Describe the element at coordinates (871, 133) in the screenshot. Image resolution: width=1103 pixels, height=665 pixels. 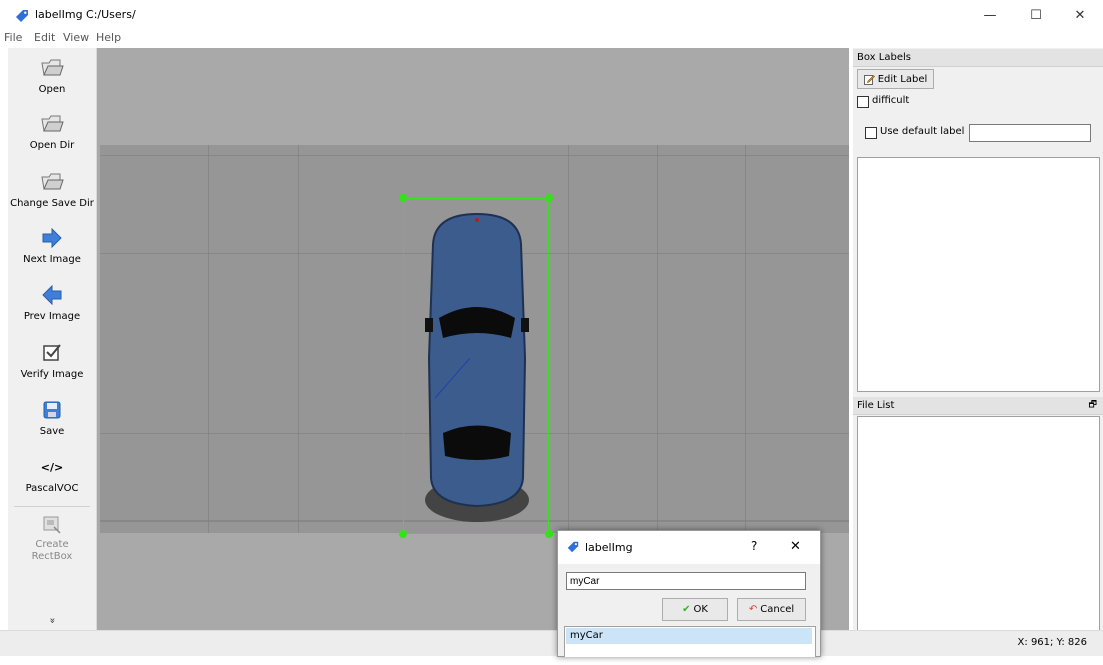
I see `use-default-label-checkbox` at that location.